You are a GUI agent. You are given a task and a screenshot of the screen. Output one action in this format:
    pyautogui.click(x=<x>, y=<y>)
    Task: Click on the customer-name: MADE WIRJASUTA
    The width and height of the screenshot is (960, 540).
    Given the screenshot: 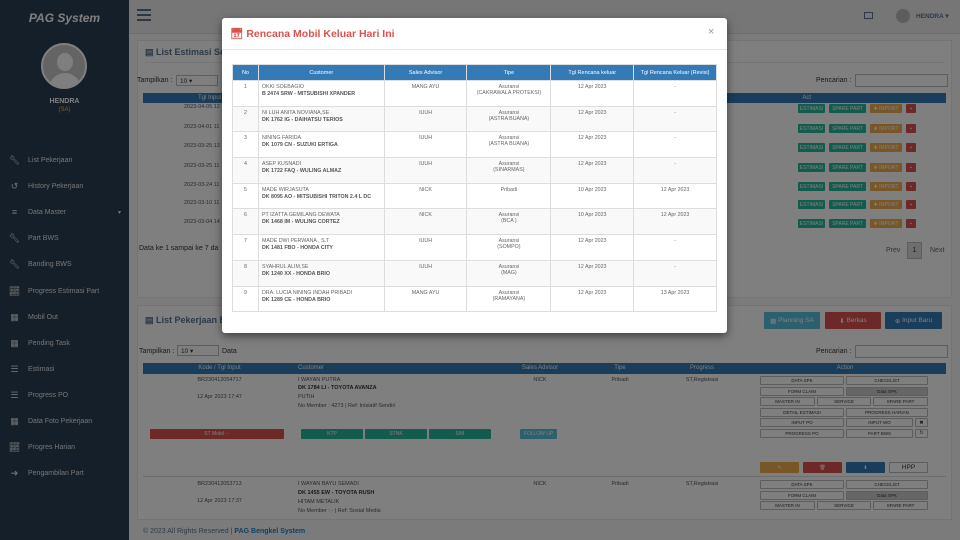 What is the action you would take?
    pyautogui.click(x=285, y=189)
    